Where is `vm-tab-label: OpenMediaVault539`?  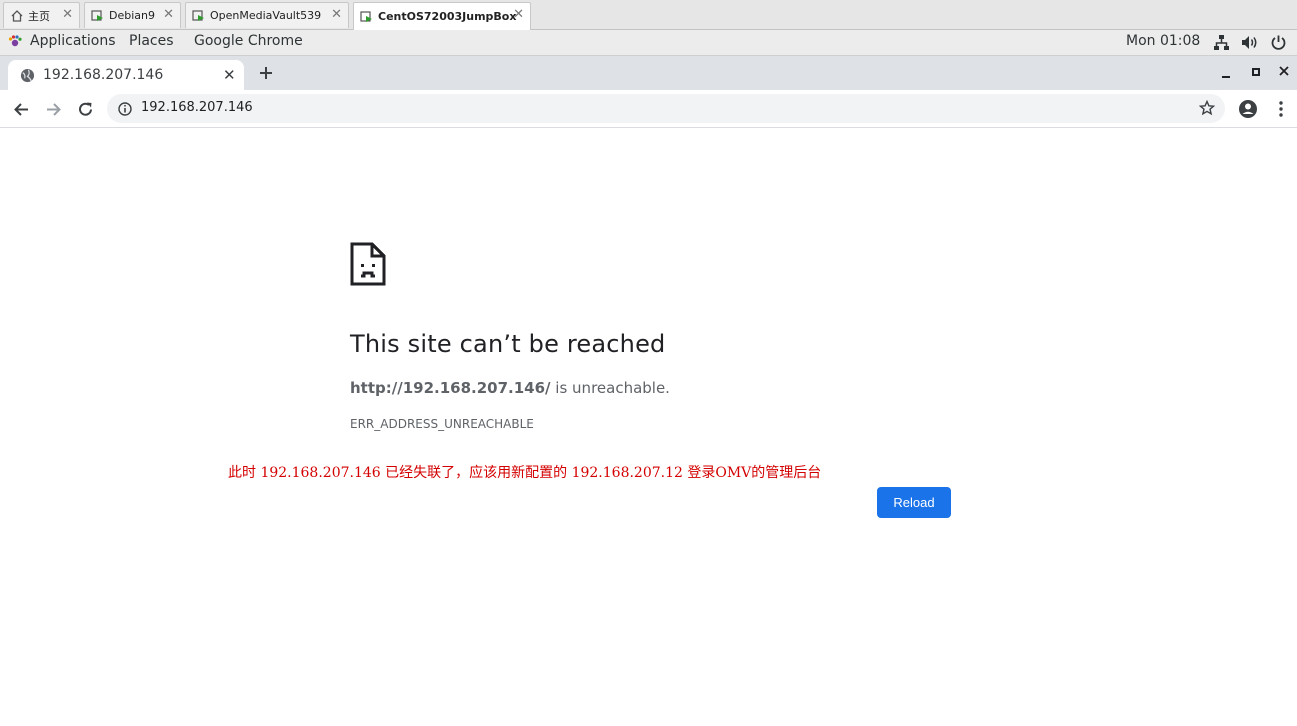 vm-tab-label: OpenMediaVault539 is located at coordinates (266, 15).